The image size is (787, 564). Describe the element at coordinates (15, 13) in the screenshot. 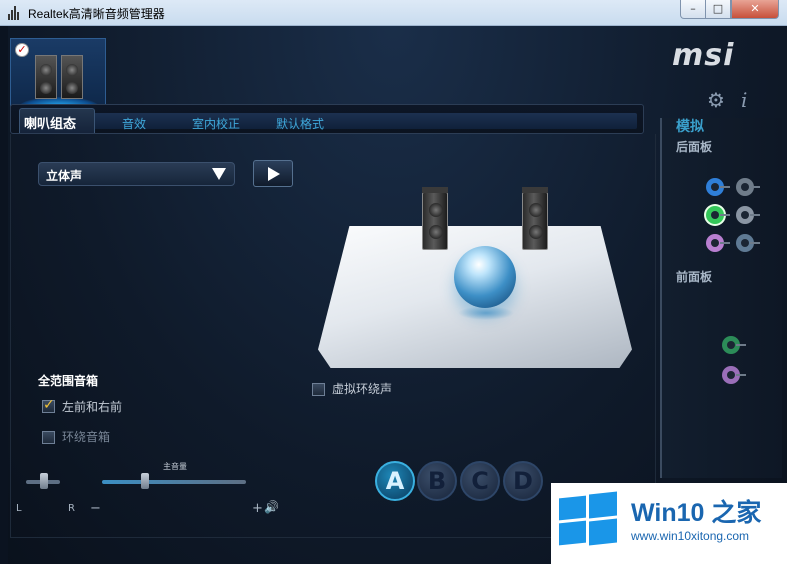

I see `app-icon` at that location.